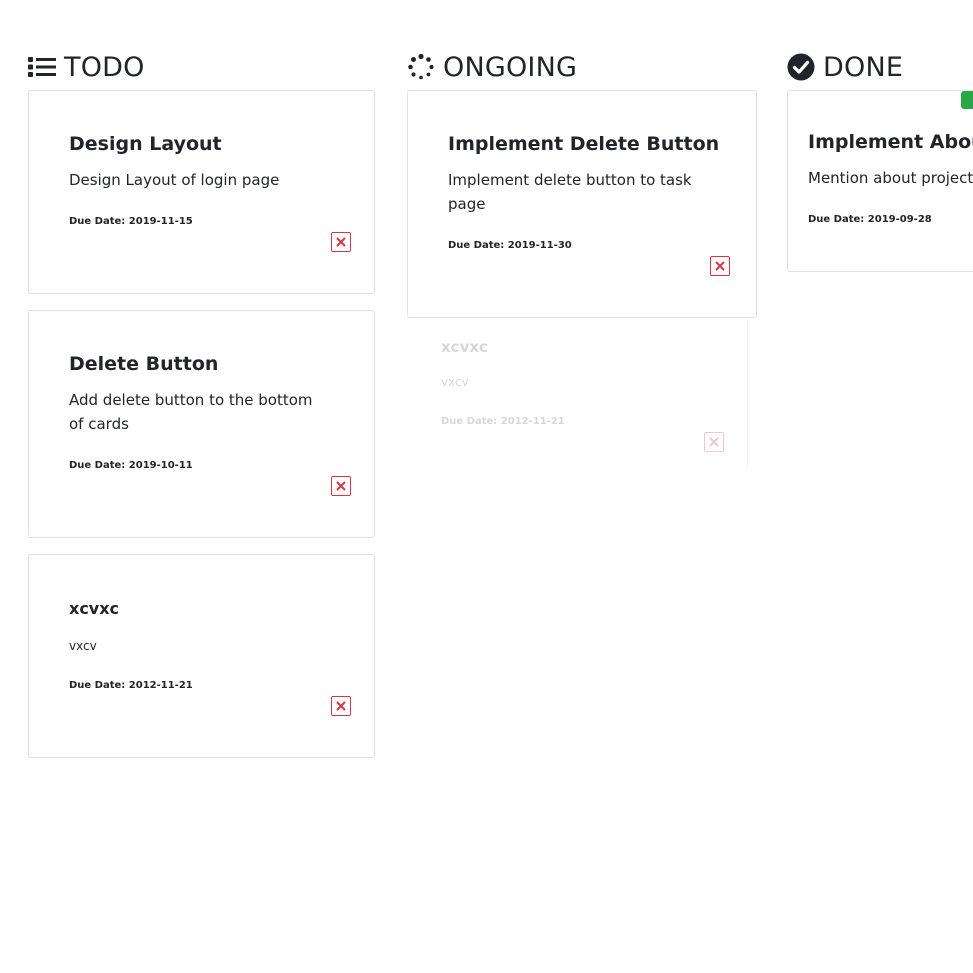 This screenshot has height=973, width=973. What do you see at coordinates (539, 245) in the screenshot?
I see `due-date-value: 2019-11-30` at bounding box center [539, 245].